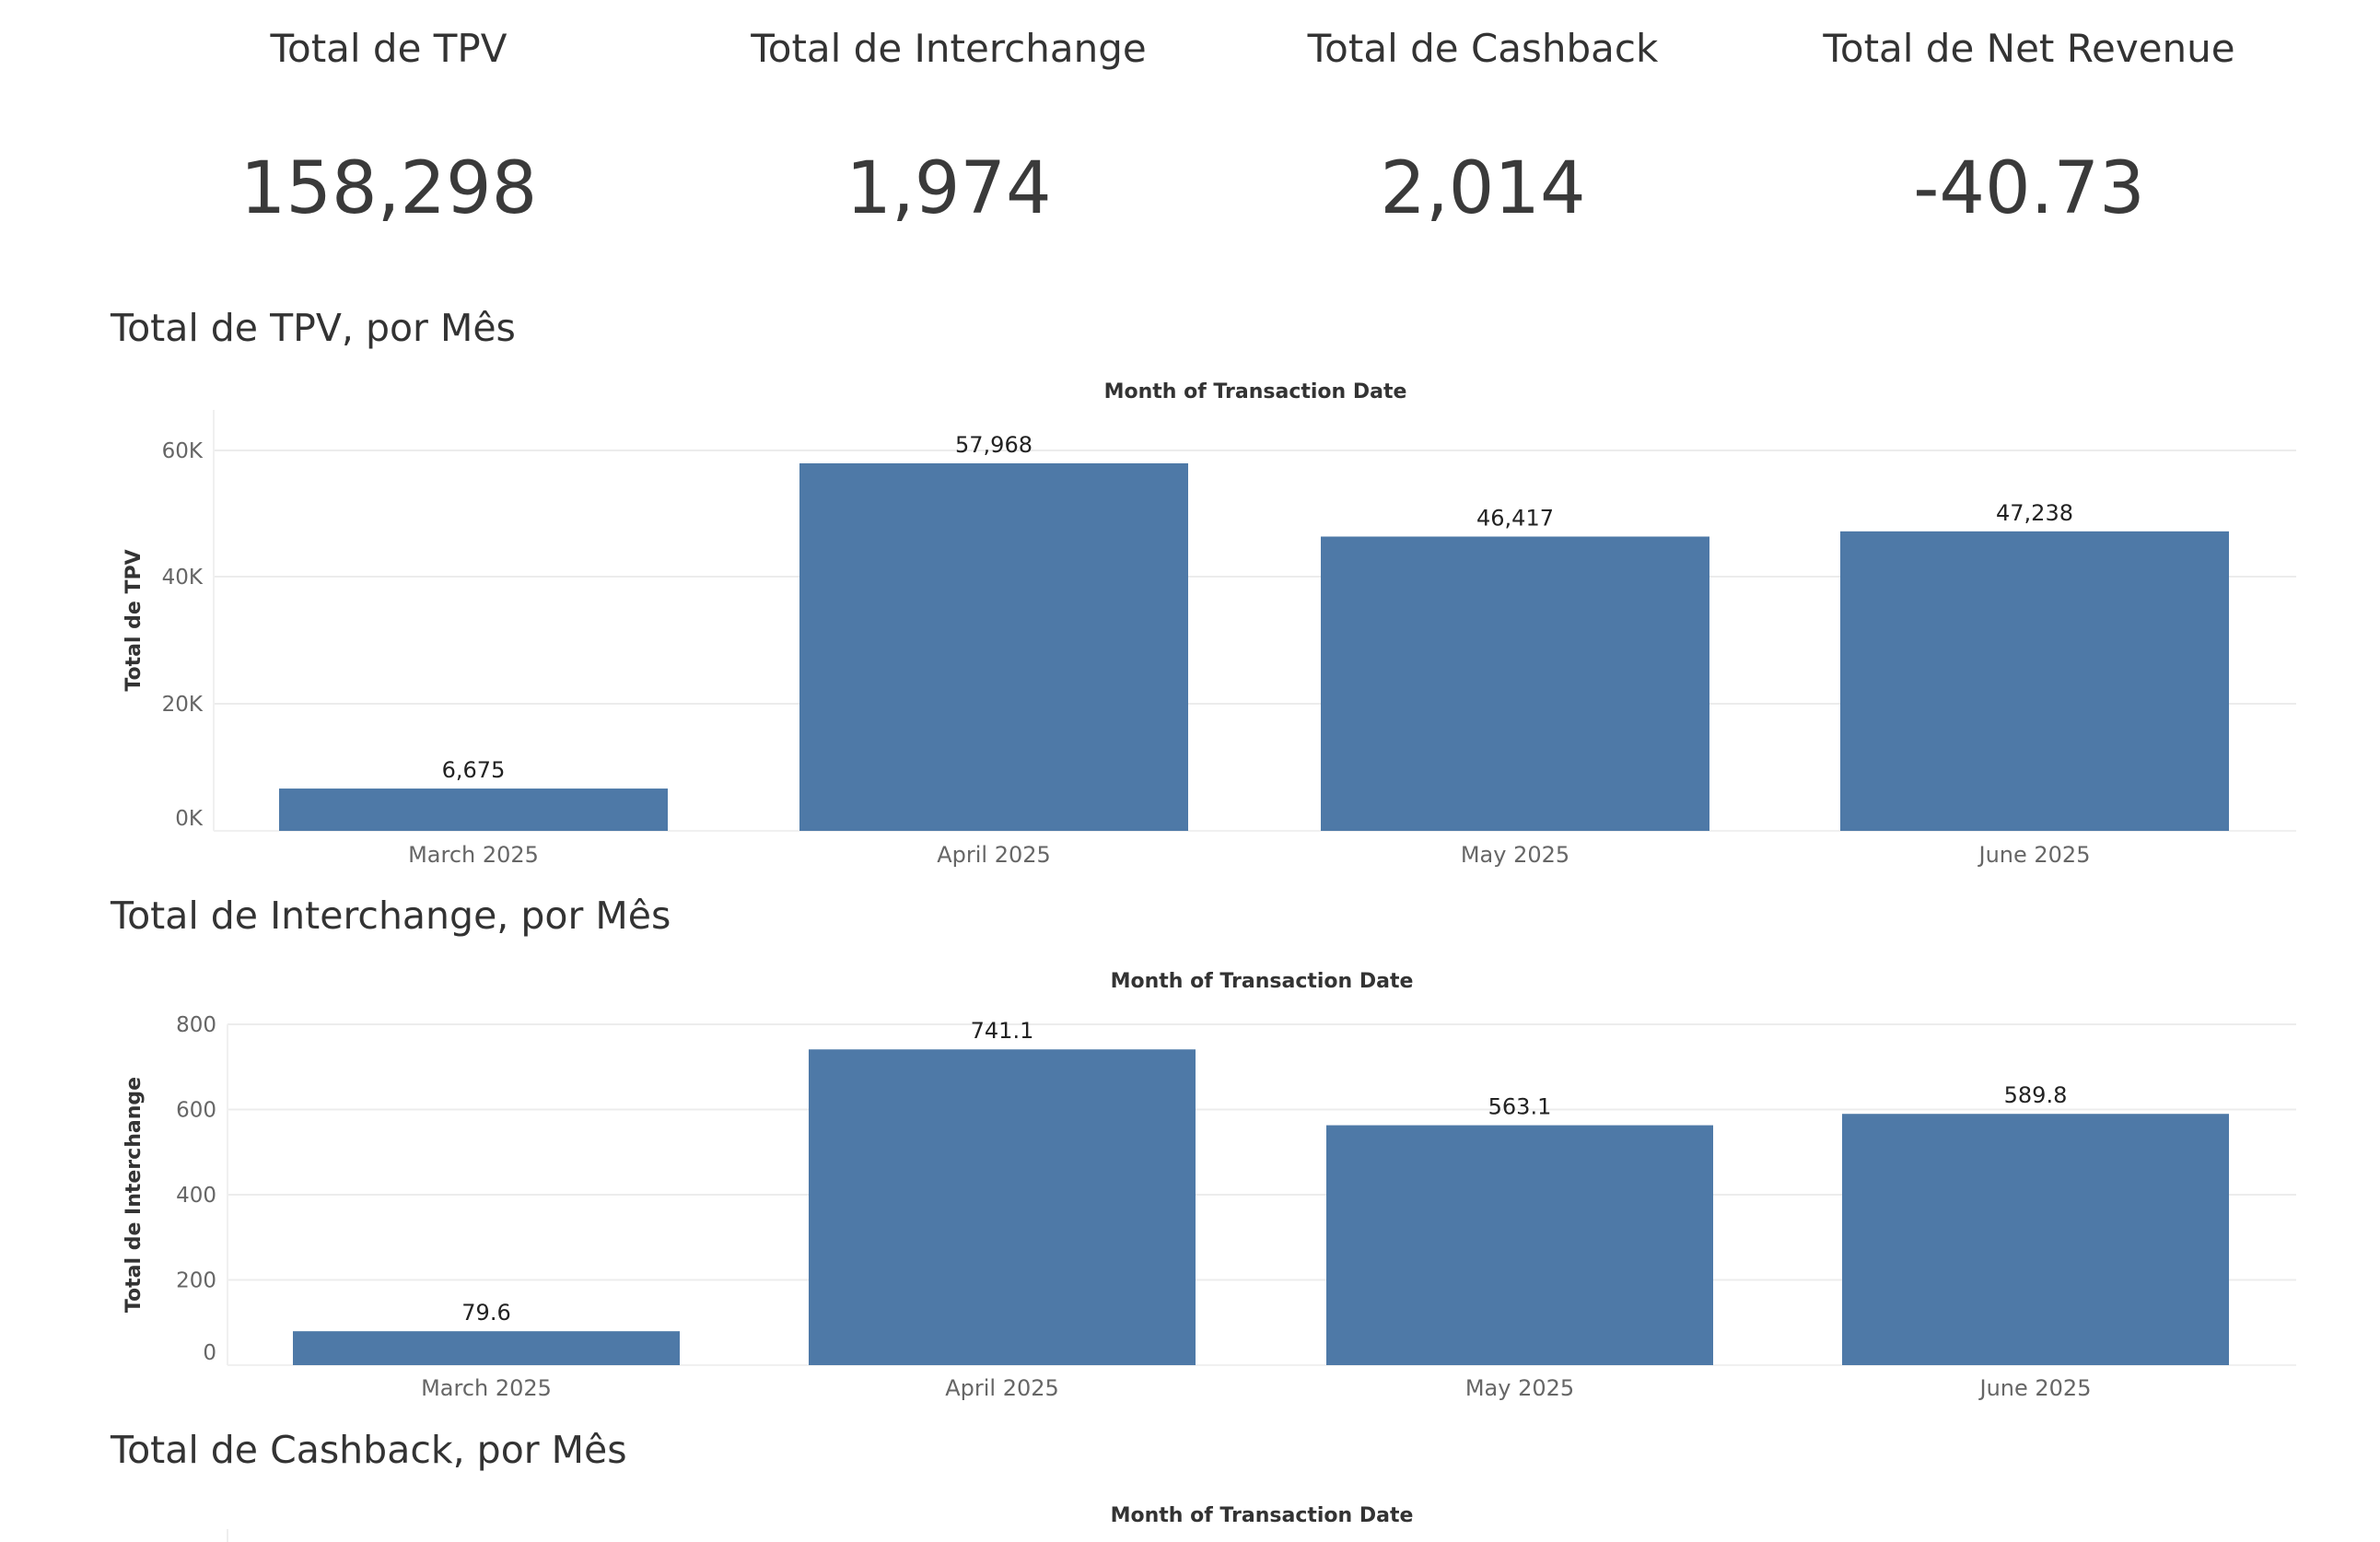 The width and height of the screenshot is (2380, 1542). I want to click on cashback-bar-chart: Month of Transaction Date, so click(820, 1523).